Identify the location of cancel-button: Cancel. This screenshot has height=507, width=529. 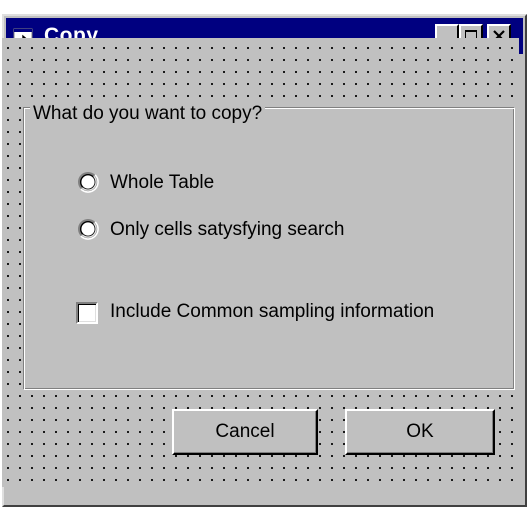
(245, 432).